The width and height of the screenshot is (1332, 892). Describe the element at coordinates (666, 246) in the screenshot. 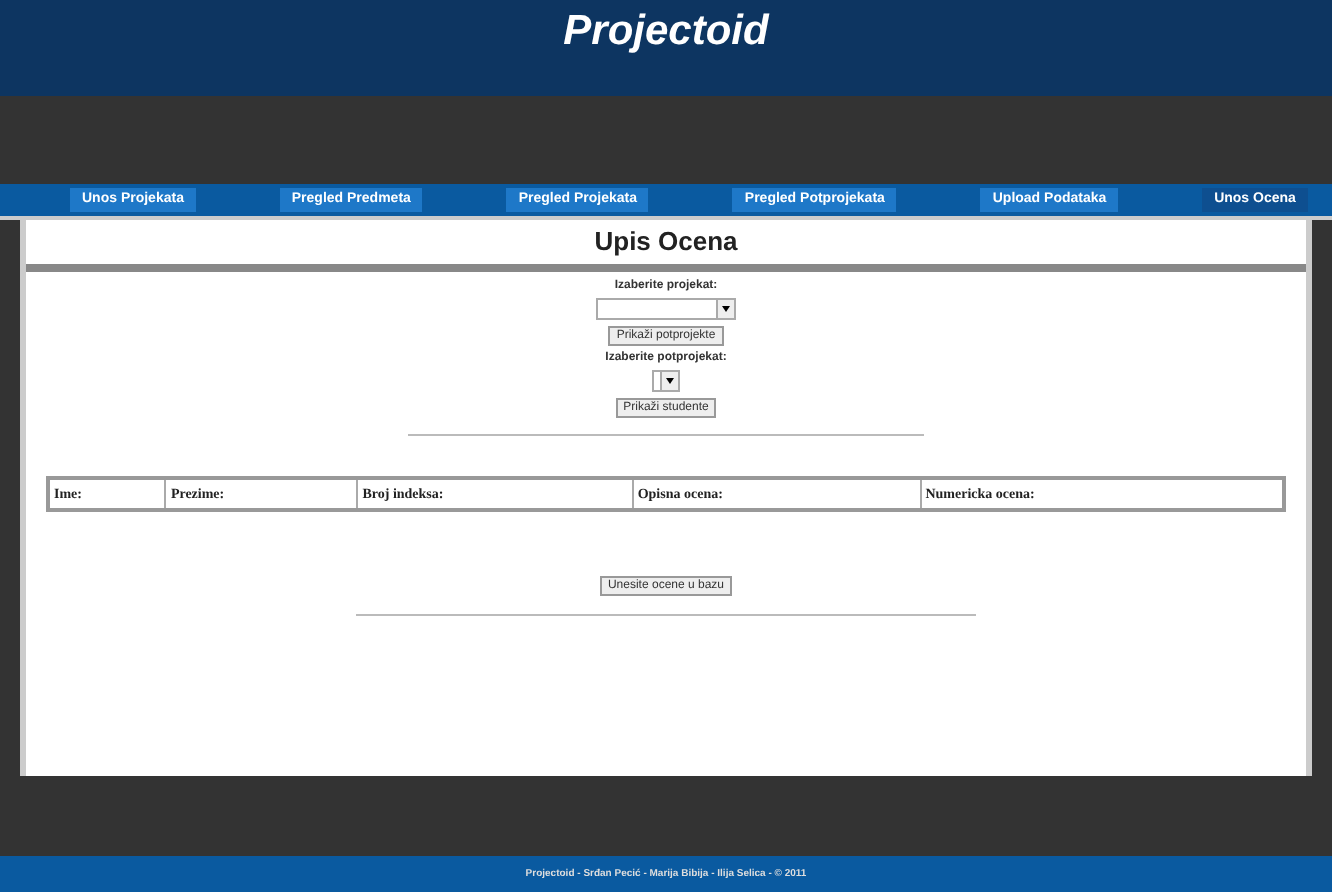

I see `page-title: Upis Ocena` at that location.